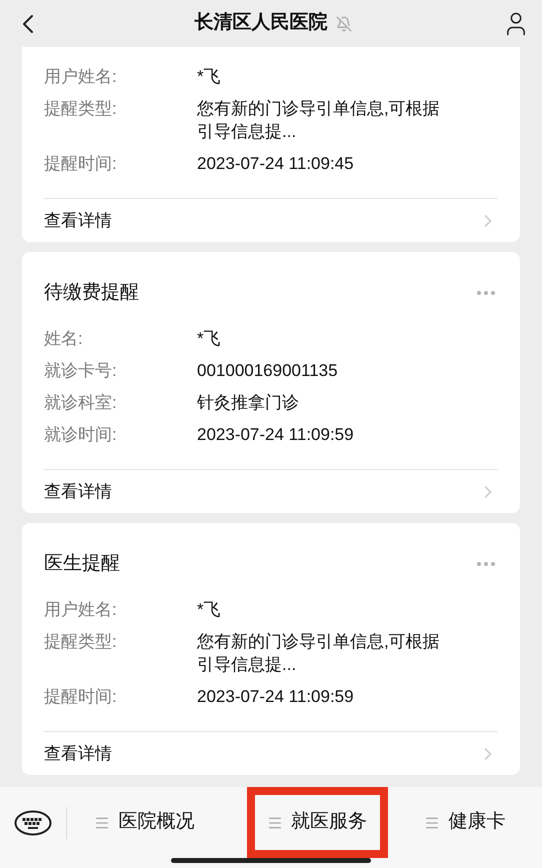  I want to click on field-value: 针灸推拿门诊, so click(248, 403).